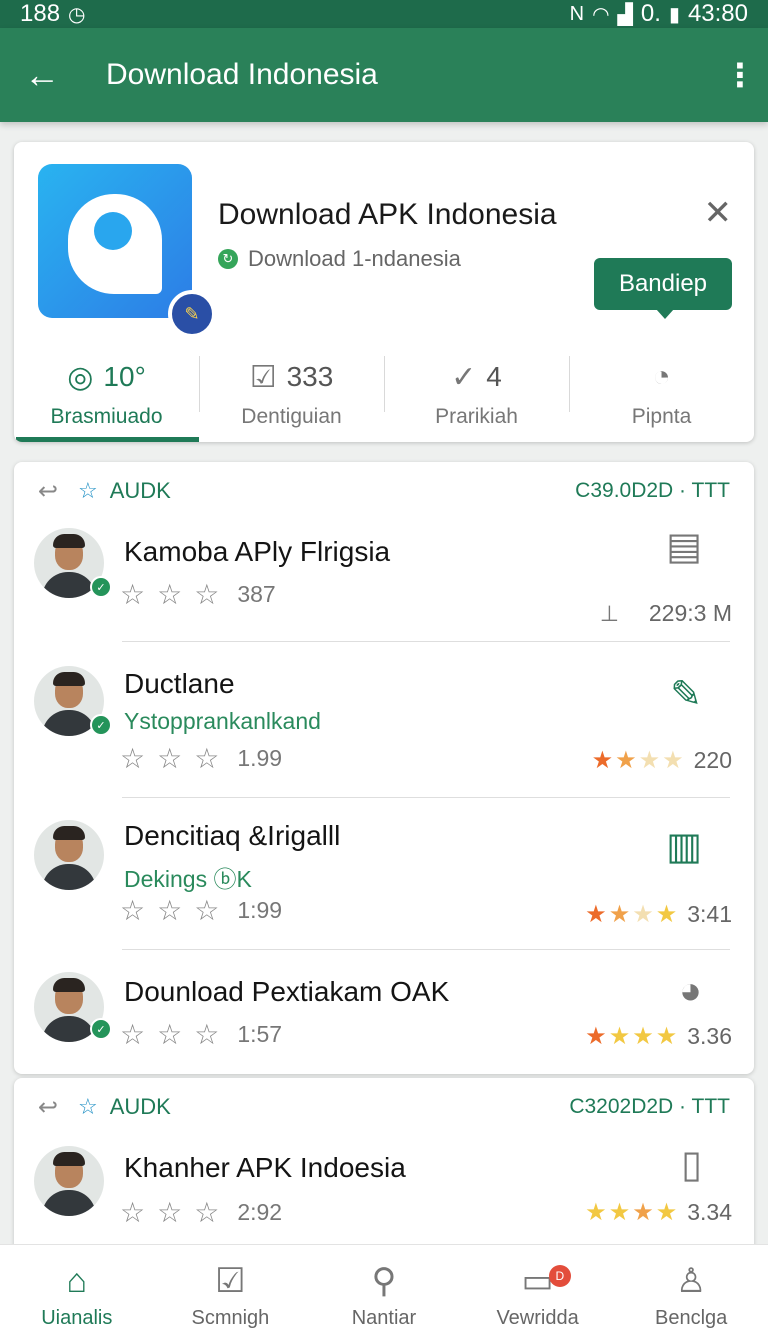 Image resolution: width=768 pixels, height=1344 pixels. What do you see at coordinates (577, 13) in the screenshot?
I see `nfc-icon: Ν` at bounding box center [577, 13].